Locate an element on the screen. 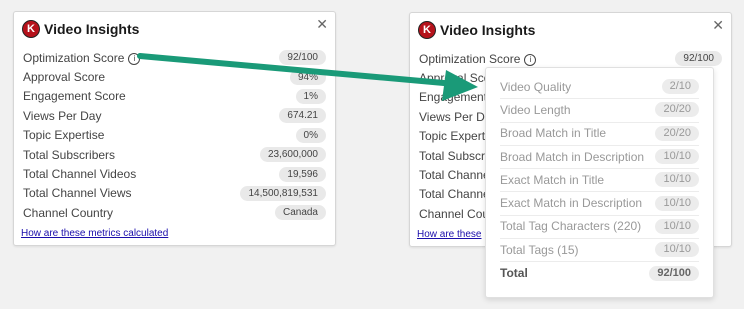  breakdown-row: Broad Match in Description 10/10 is located at coordinates (599, 157).